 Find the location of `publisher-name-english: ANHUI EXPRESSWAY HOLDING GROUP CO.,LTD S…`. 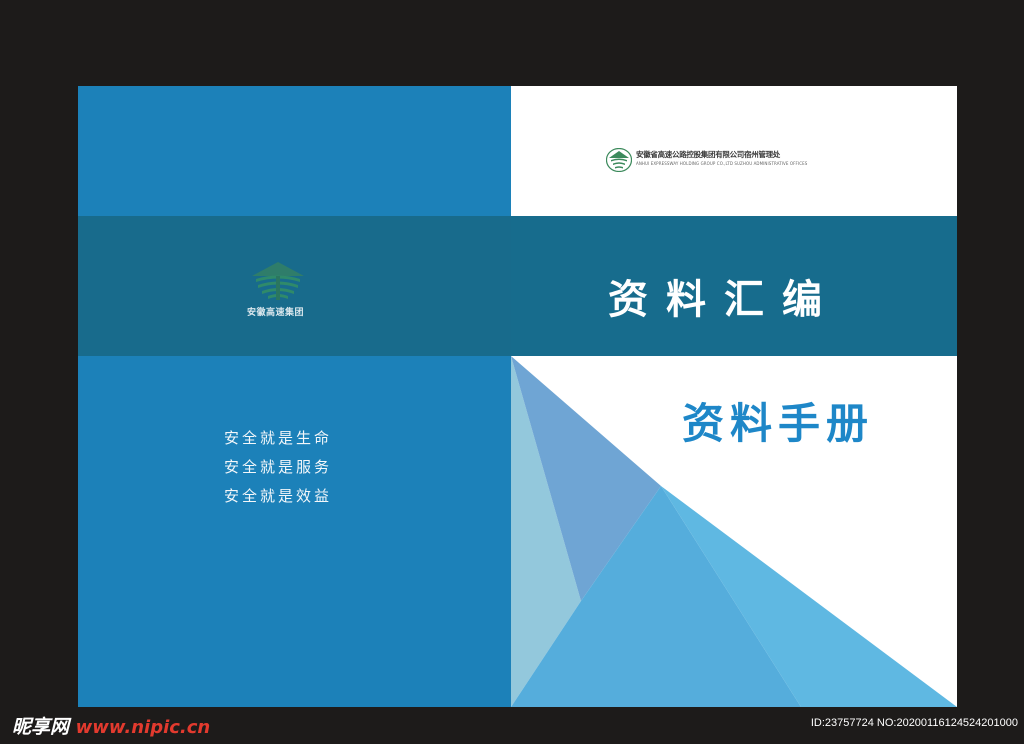

publisher-name-english: ANHUI EXPRESSWAY HOLDING GROUP CO.,LTD S… is located at coordinates (722, 163).